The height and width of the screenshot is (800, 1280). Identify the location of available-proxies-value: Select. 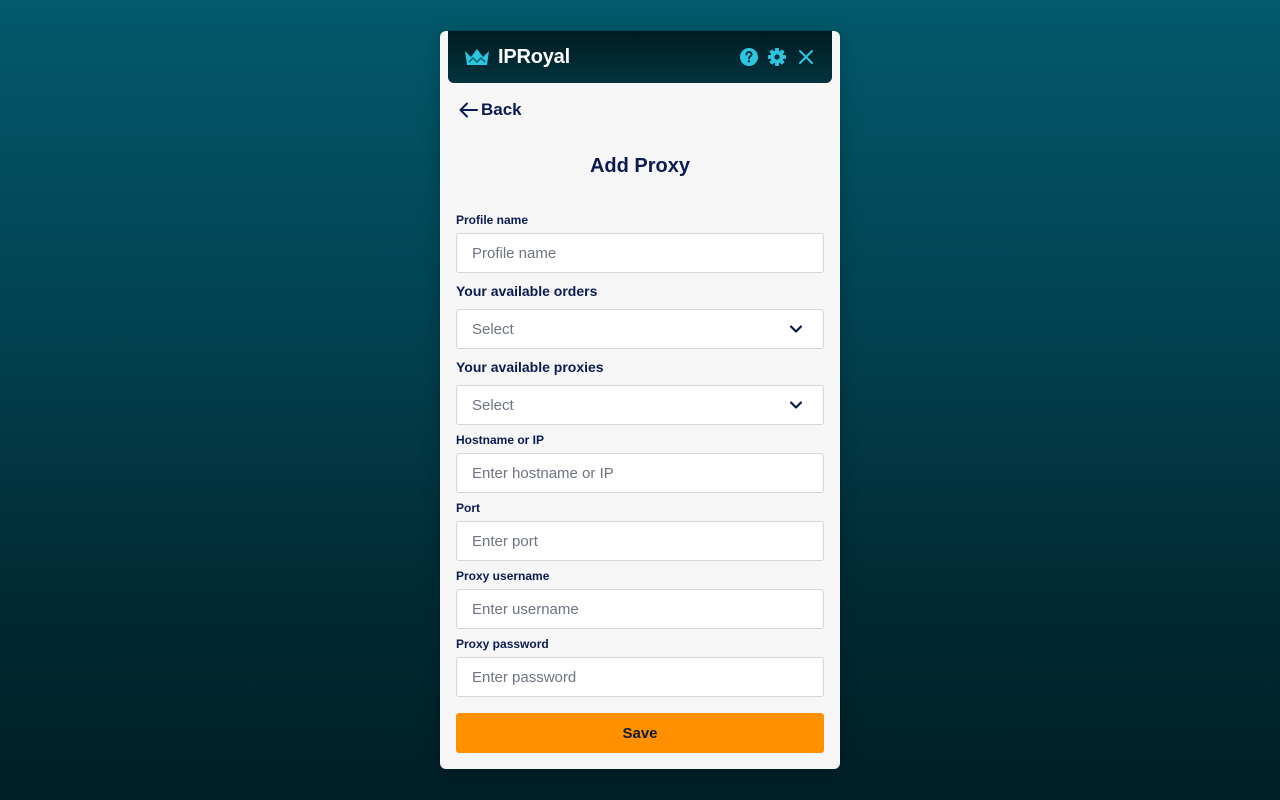
(493, 405).